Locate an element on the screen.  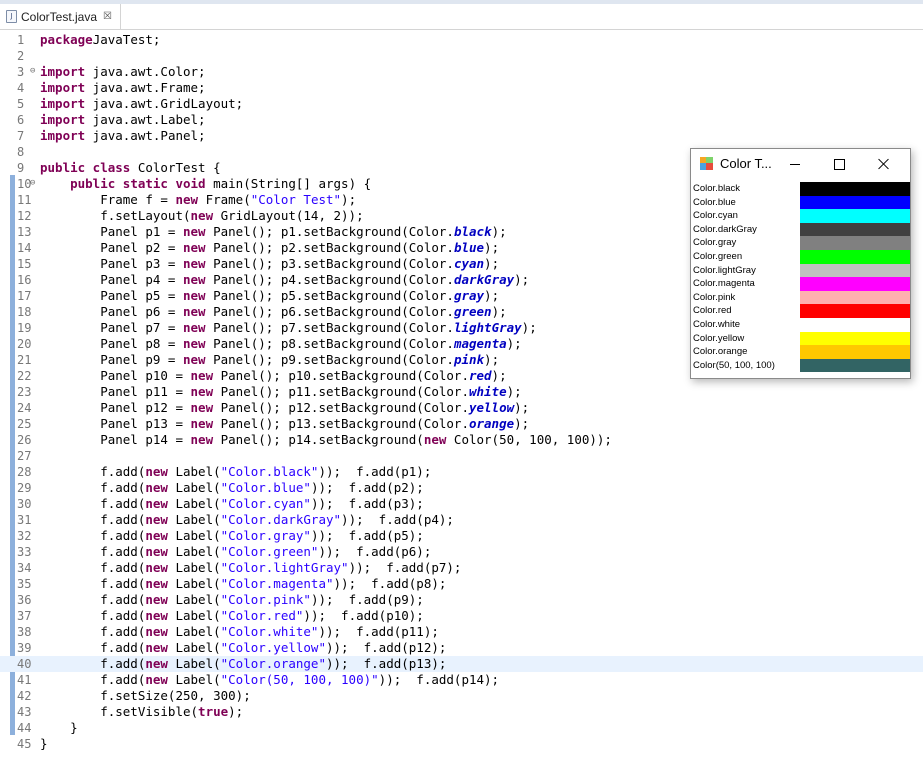
code-token: Panel p8 = is located at coordinates (111, 343).